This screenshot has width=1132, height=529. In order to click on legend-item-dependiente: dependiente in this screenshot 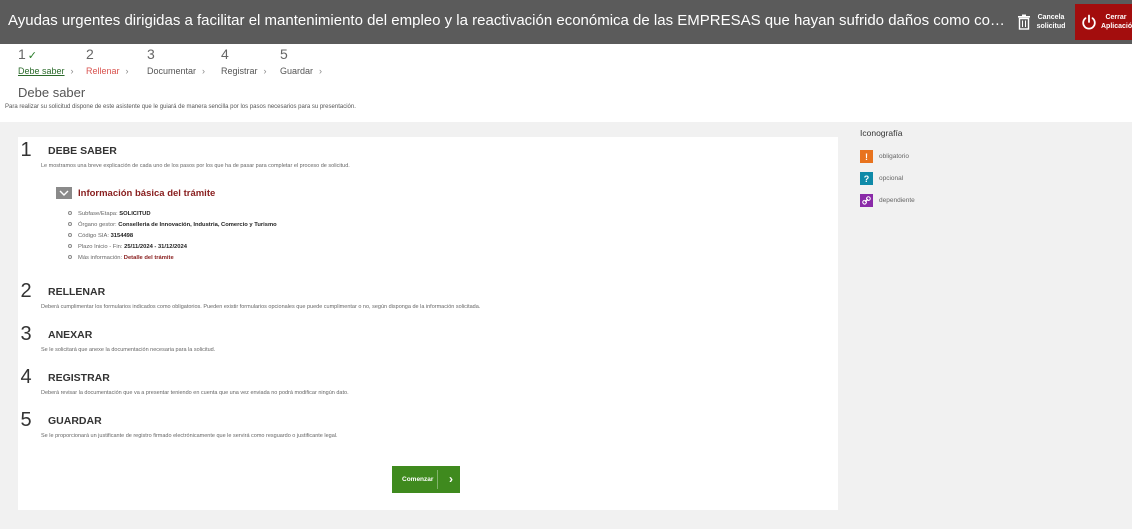, I will do `click(887, 200)`.